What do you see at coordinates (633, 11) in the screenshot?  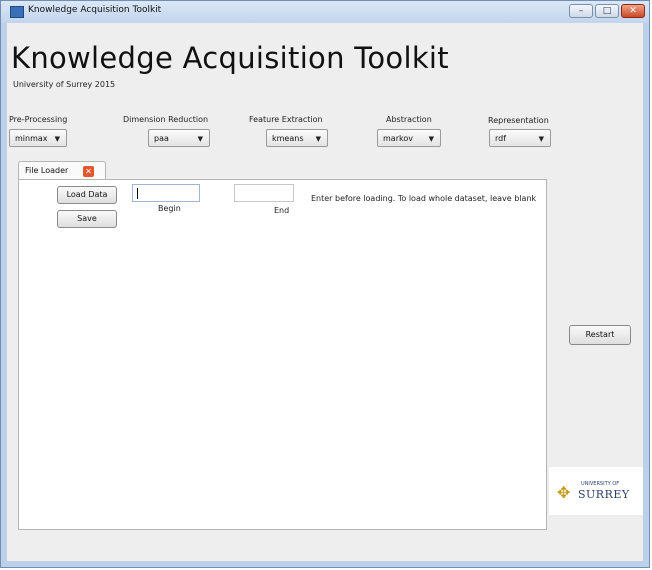 I see `close-window-button: ✕` at bounding box center [633, 11].